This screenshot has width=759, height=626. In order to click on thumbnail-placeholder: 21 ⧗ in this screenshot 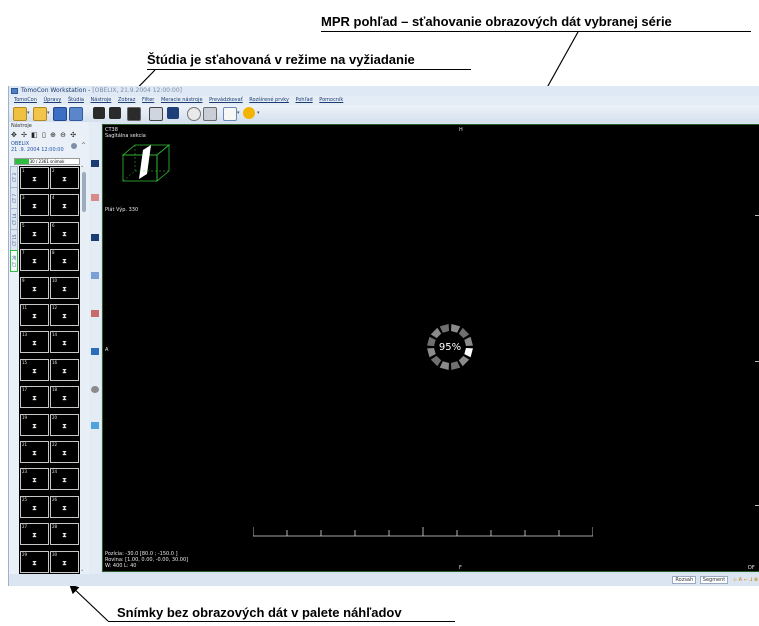, I will do `click(34, 452)`.